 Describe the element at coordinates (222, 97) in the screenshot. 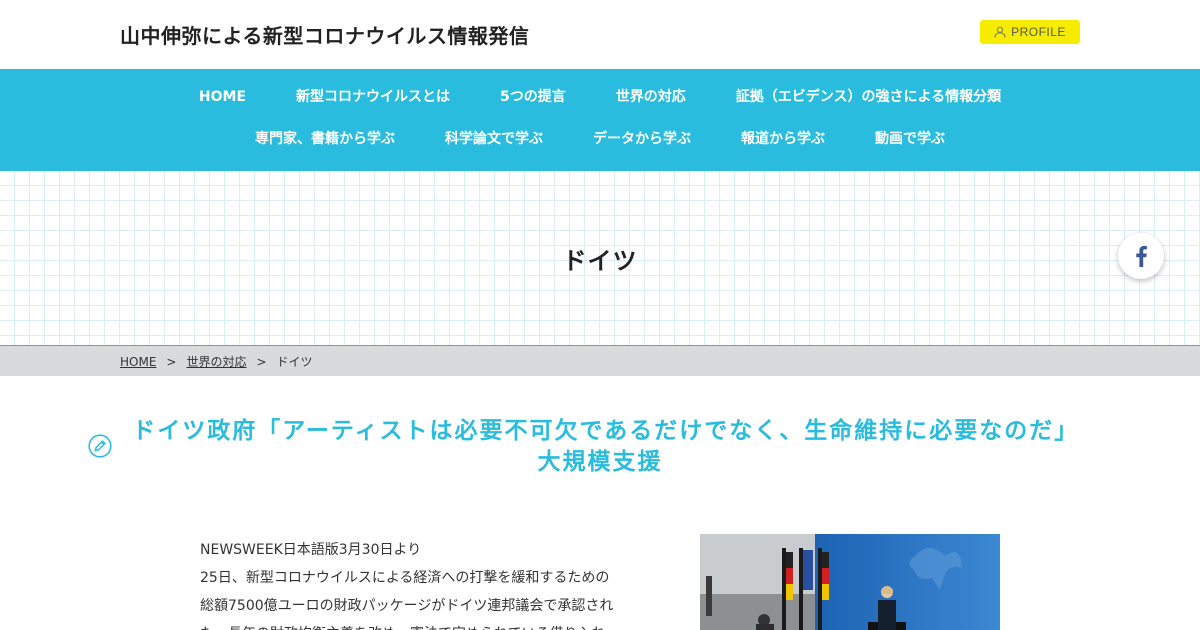

I see `nav-item-home: HOME` at that location.